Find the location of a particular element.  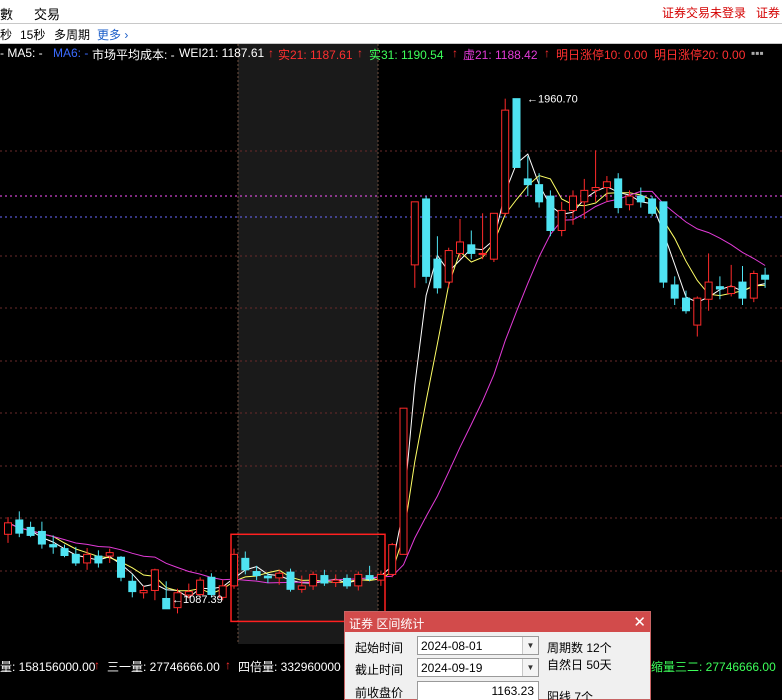

menu-item-securities: 证券 is located at coordinates (768, 12).